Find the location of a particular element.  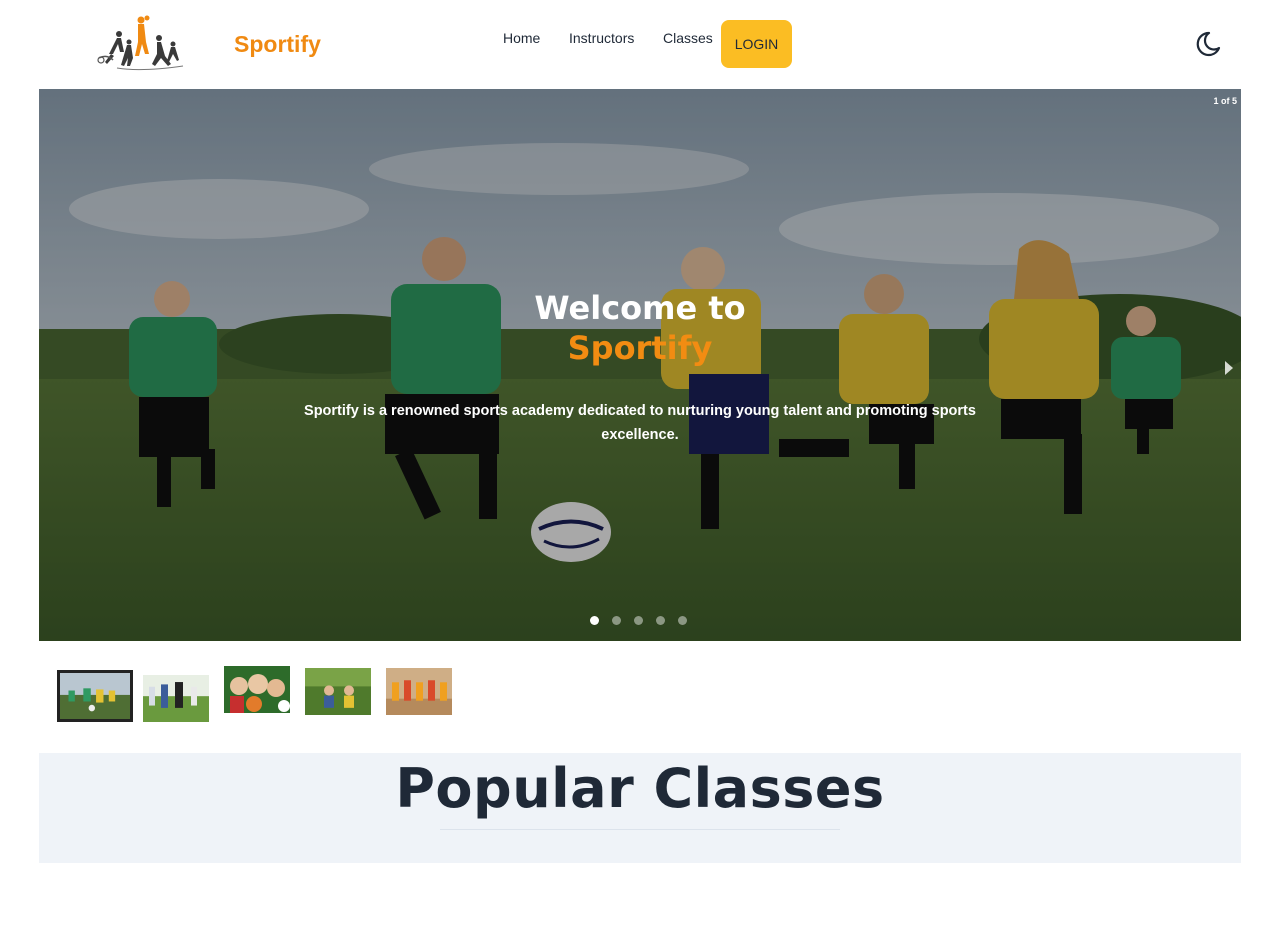

hero-title-line1: Welcome to is located at coordinates (640, 308).